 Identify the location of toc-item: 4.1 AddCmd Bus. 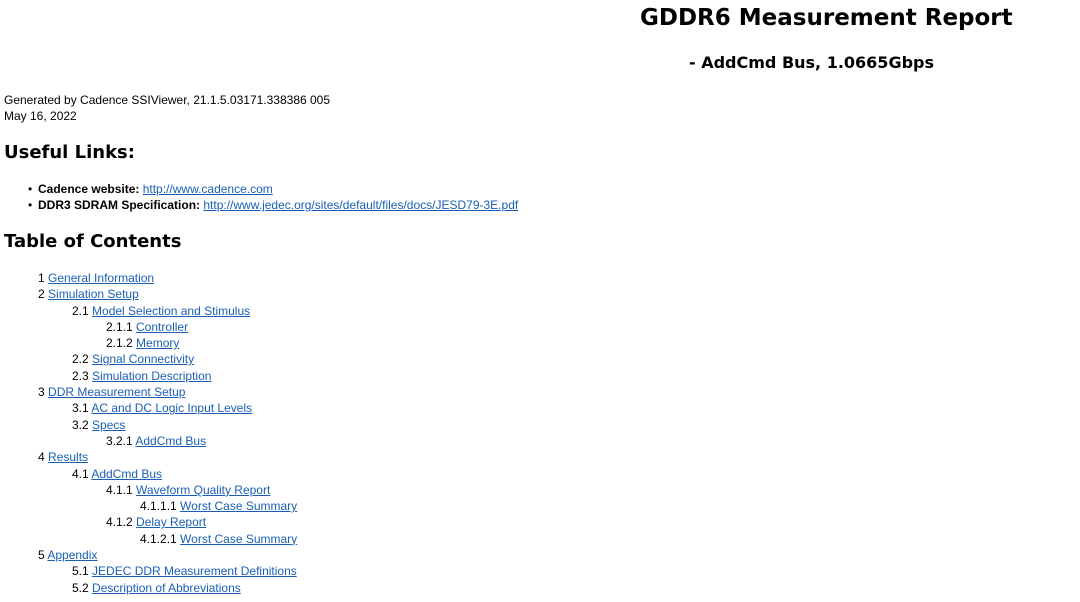
(148, 474).